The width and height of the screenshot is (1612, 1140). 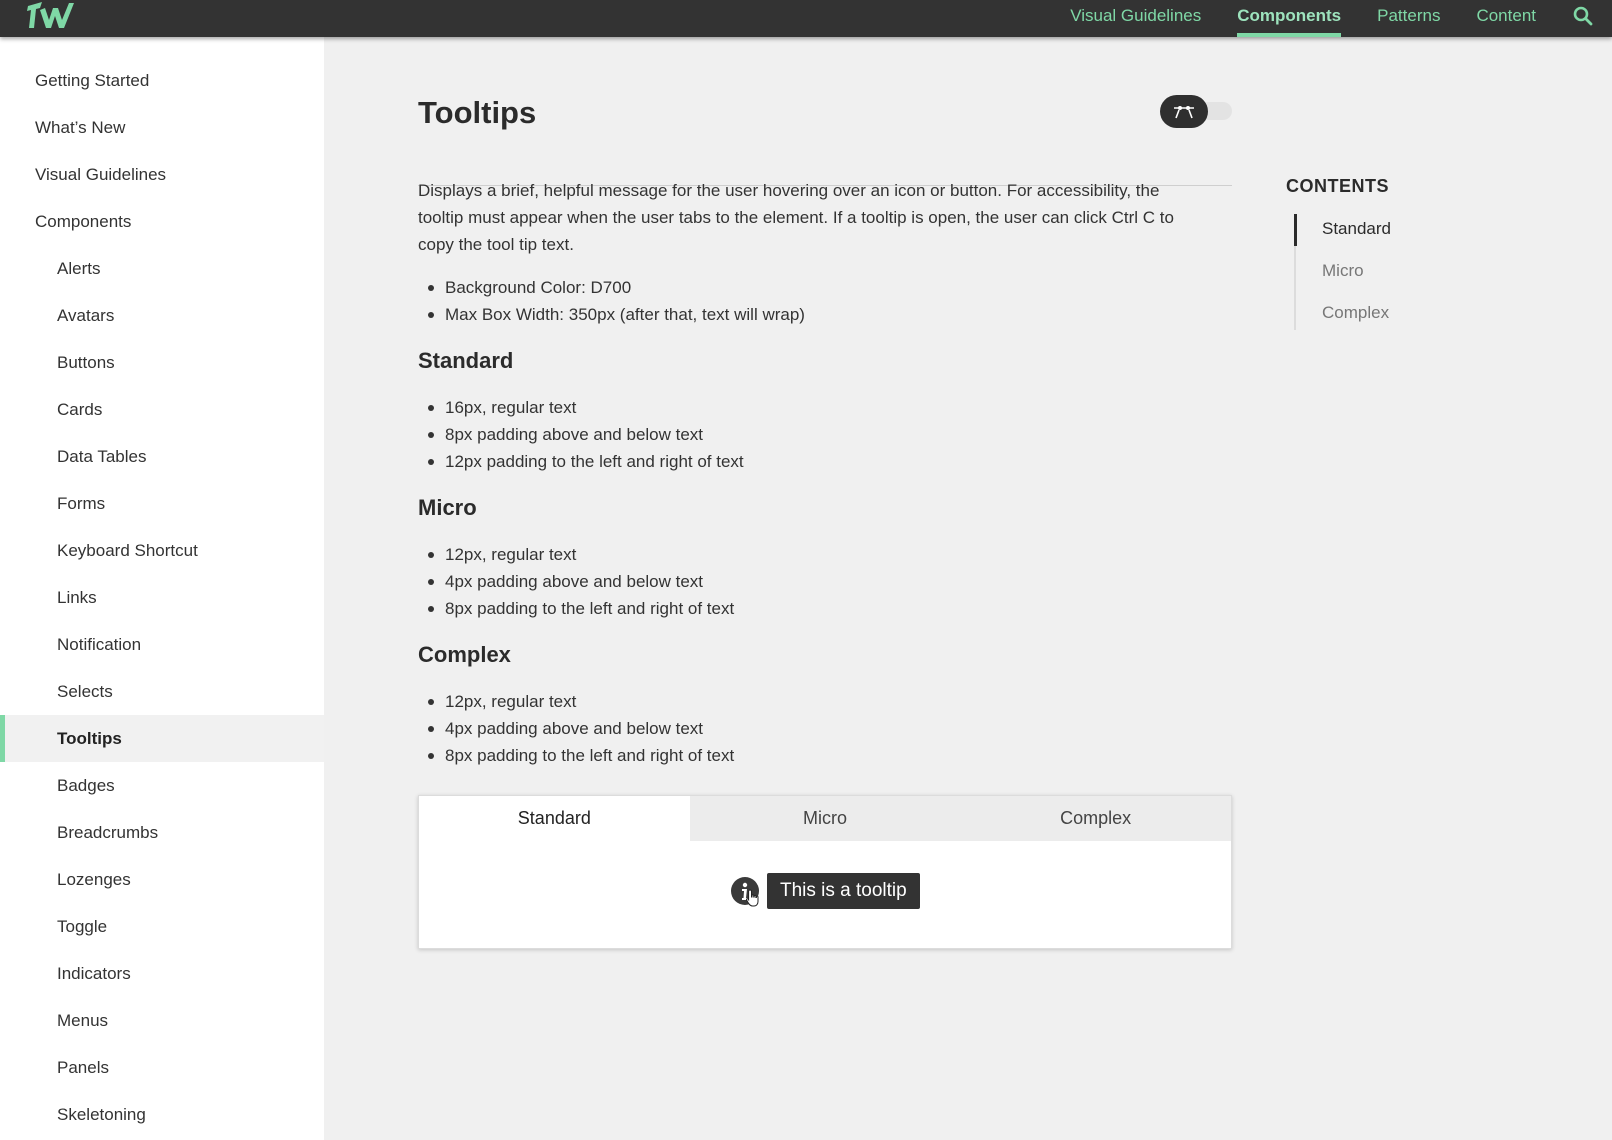 What do you see at coordinates (162, 738) in the screenshot?
I see `sidebar-item-tooltips: Tooltips` at bounding box center [162, 738].